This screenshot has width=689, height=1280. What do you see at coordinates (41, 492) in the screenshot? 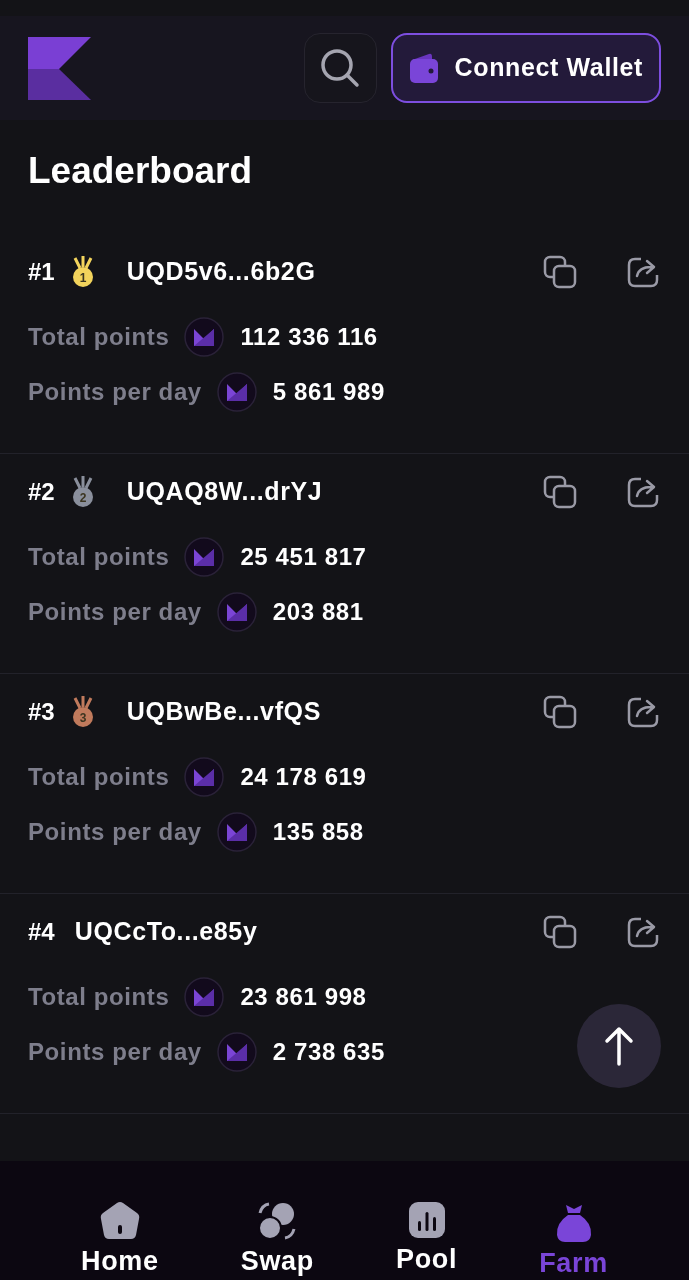
I see `rank-number: #2` at bounding box center [41, 492].